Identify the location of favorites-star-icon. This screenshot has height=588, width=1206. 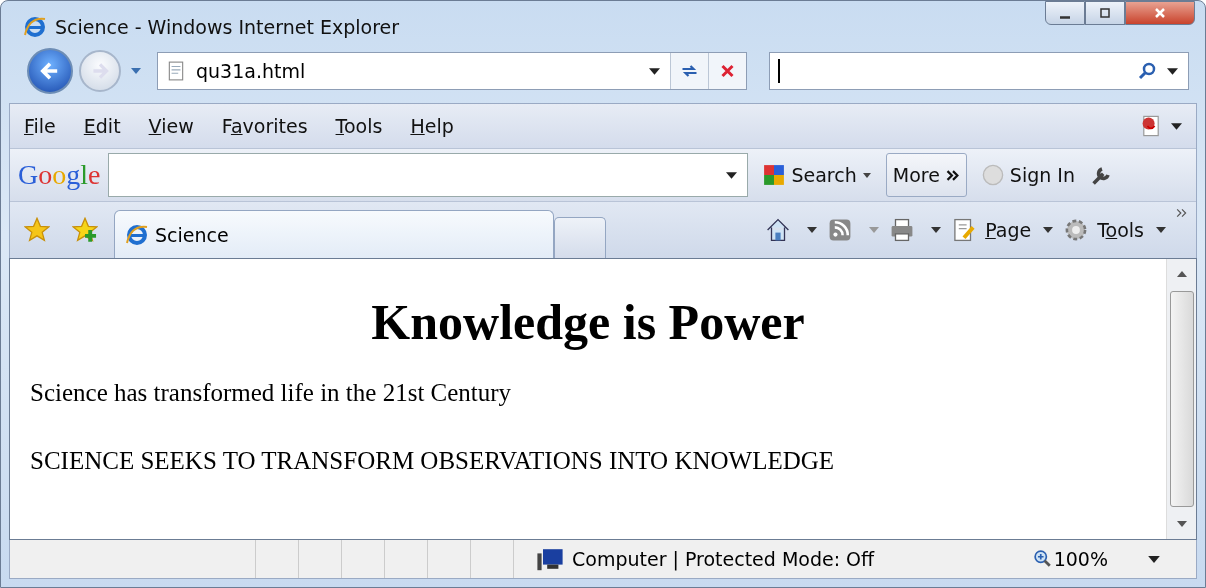
(37, 230).